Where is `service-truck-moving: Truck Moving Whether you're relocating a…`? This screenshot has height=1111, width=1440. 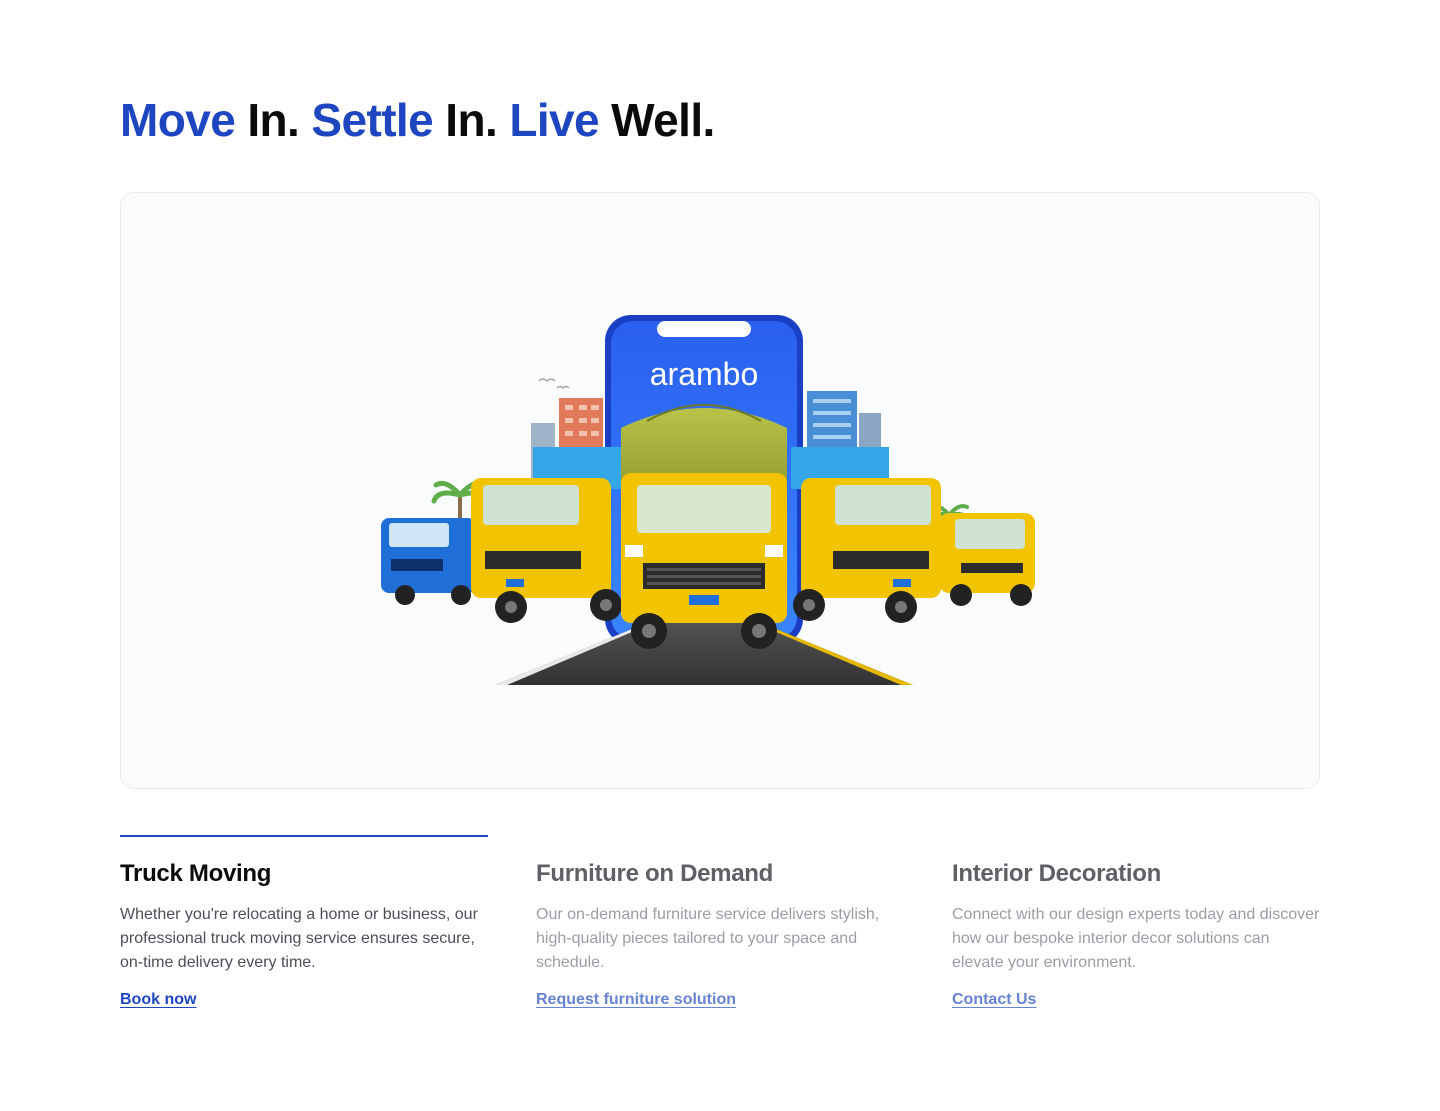 service-truck-moving: Truck Moving Whether you're relocating a… is located at coordinates (304, 922).